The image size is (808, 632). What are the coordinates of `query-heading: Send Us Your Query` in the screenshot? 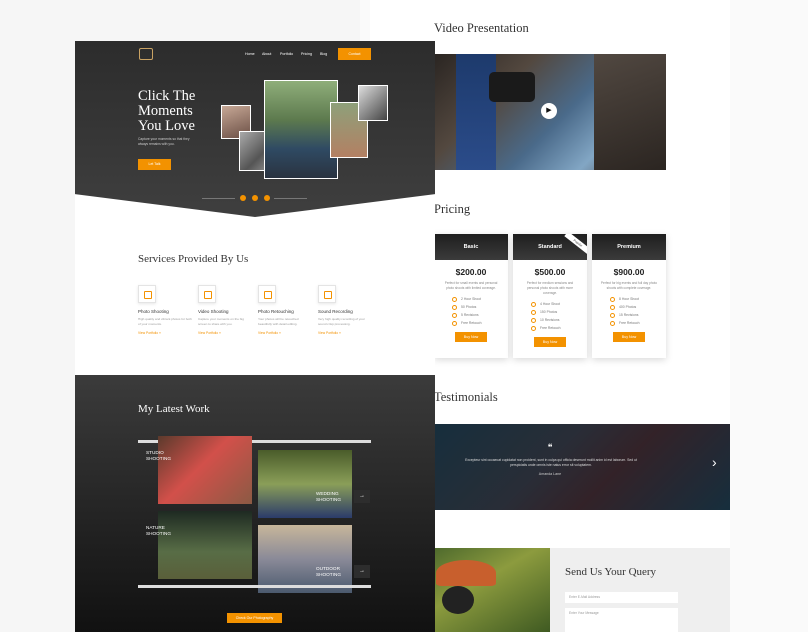 It's located at (611, 572).